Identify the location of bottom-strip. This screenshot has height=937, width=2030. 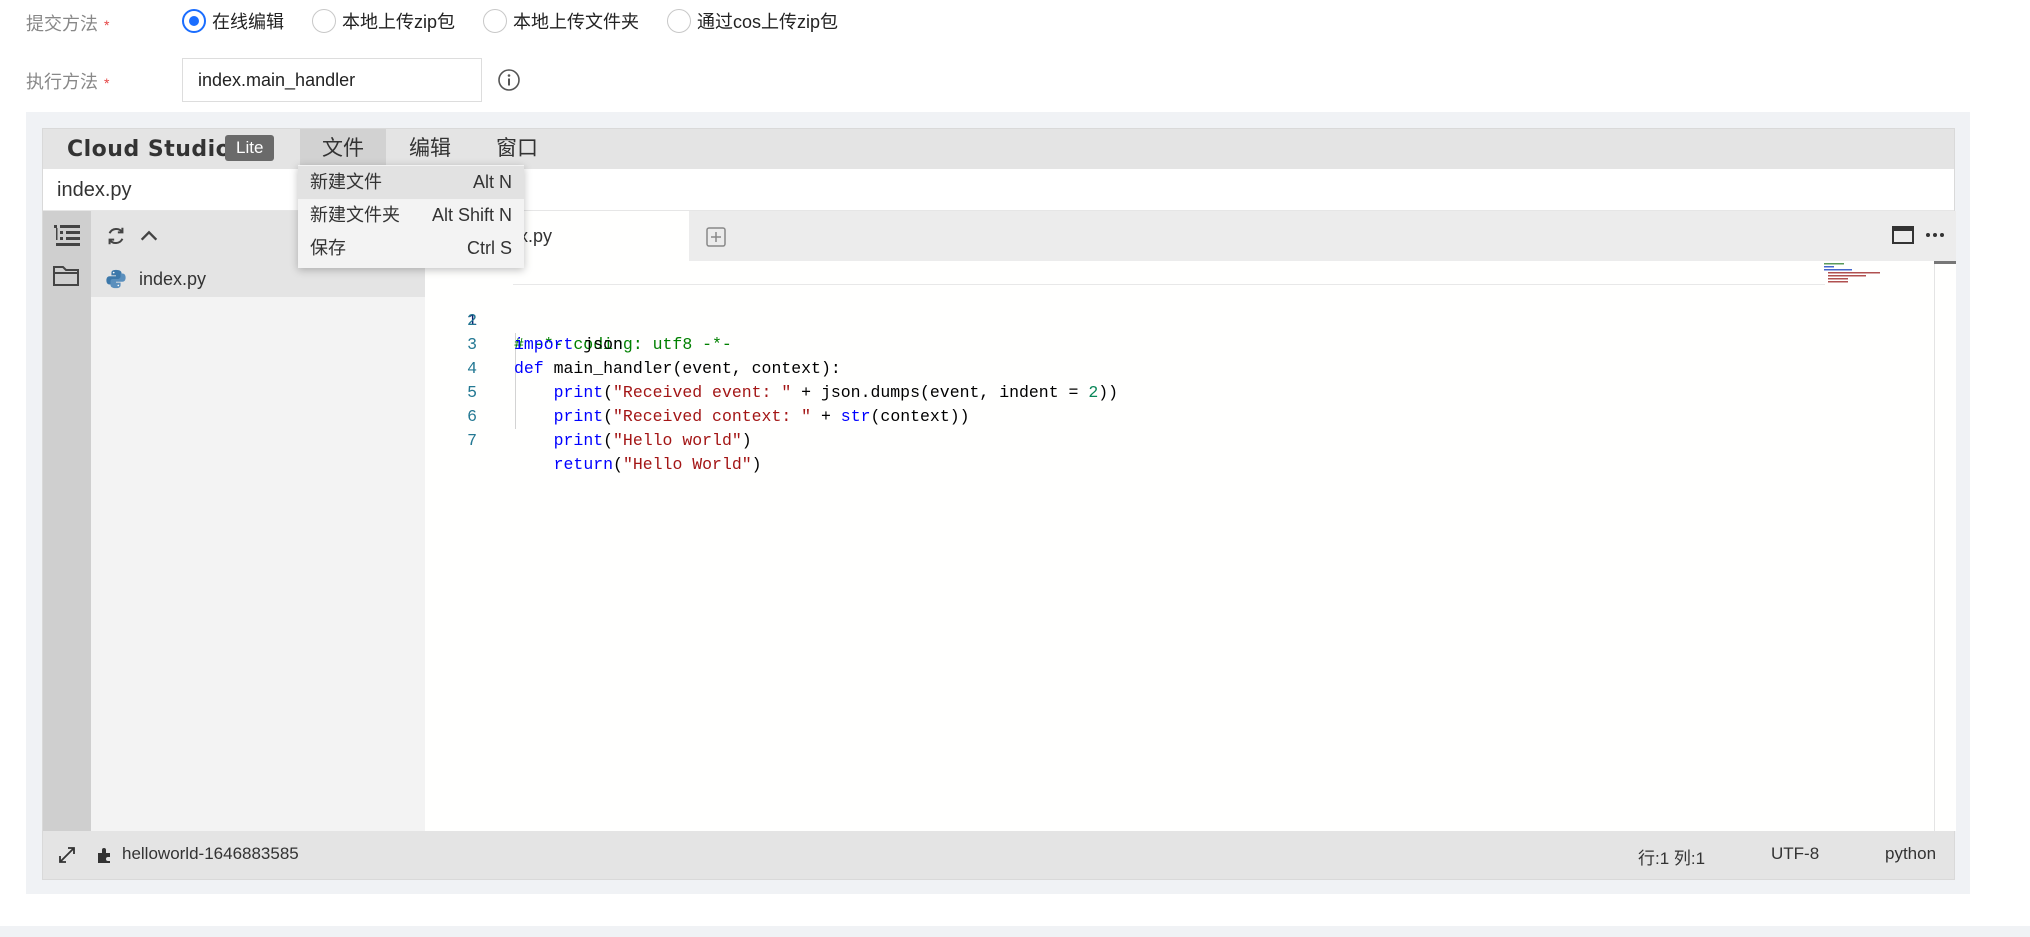
(1015, 931).